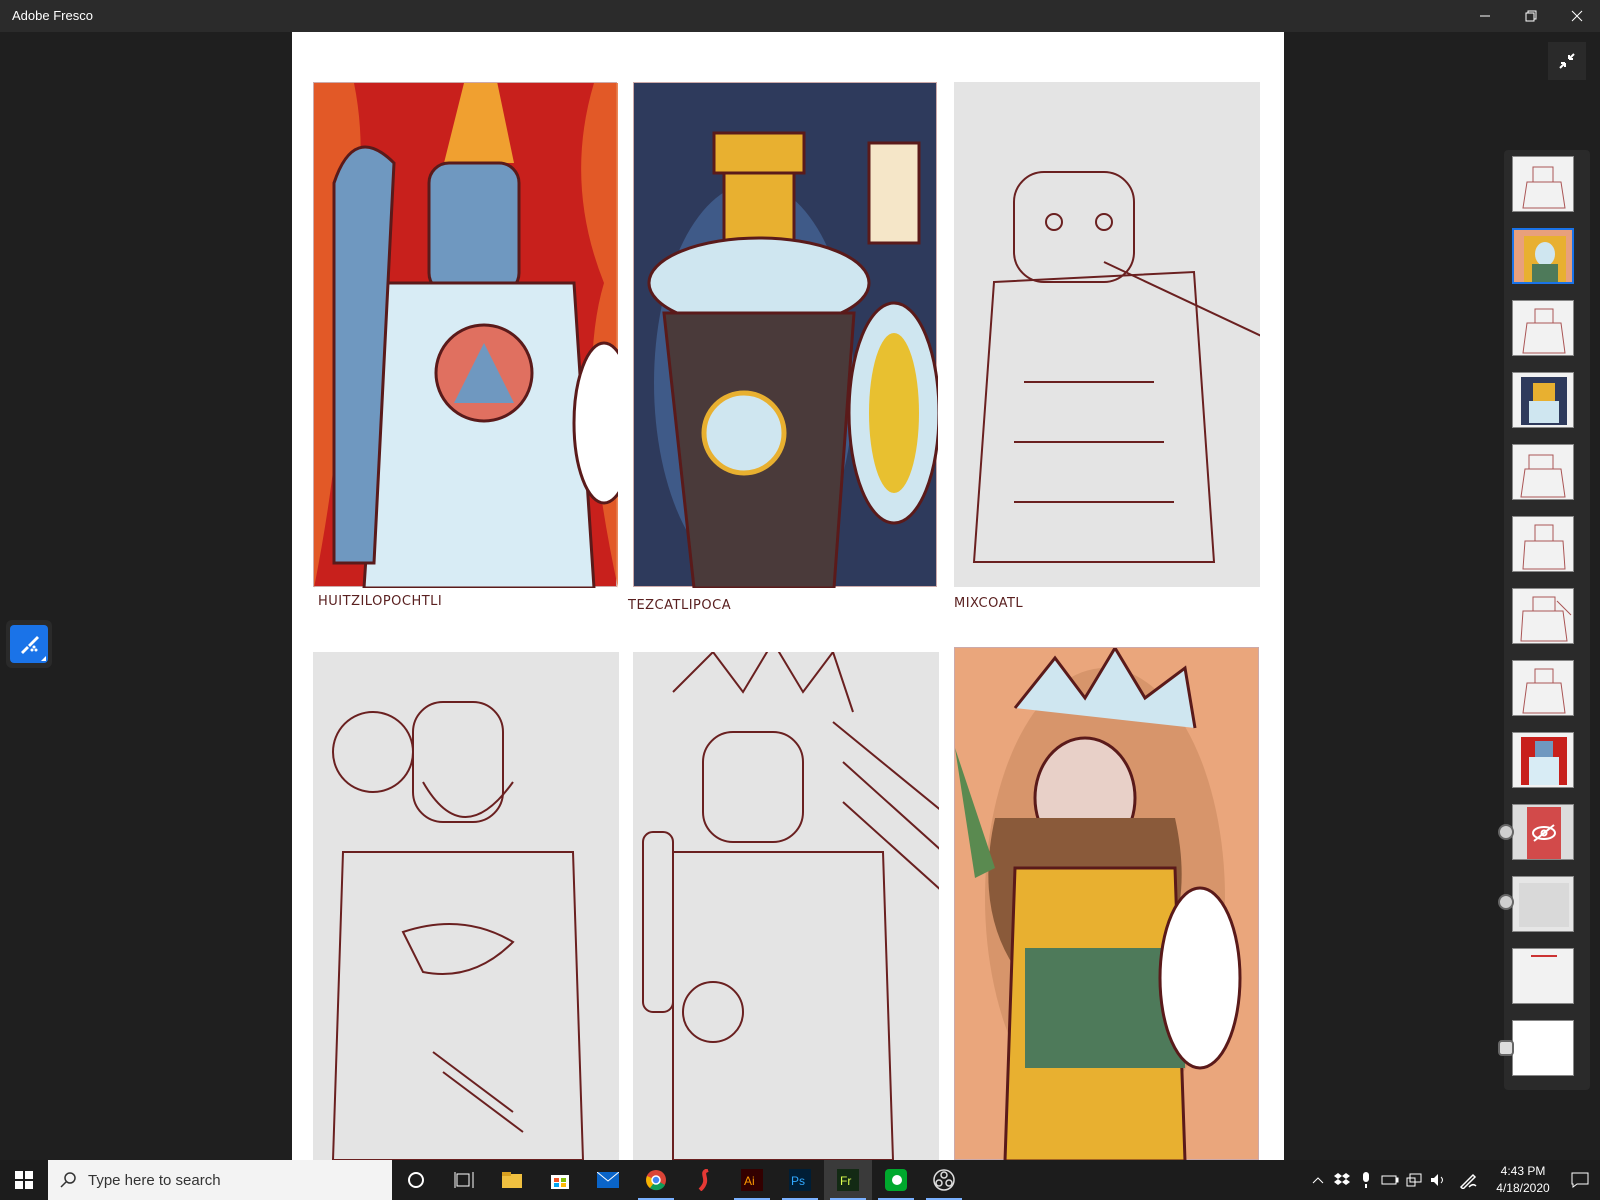 The width and height of the screenshot is (1600, 1200). Describe the element at coordinates (793, 900) in the screenshot. I see `lineart-bottom-middle-illustration` at that location.